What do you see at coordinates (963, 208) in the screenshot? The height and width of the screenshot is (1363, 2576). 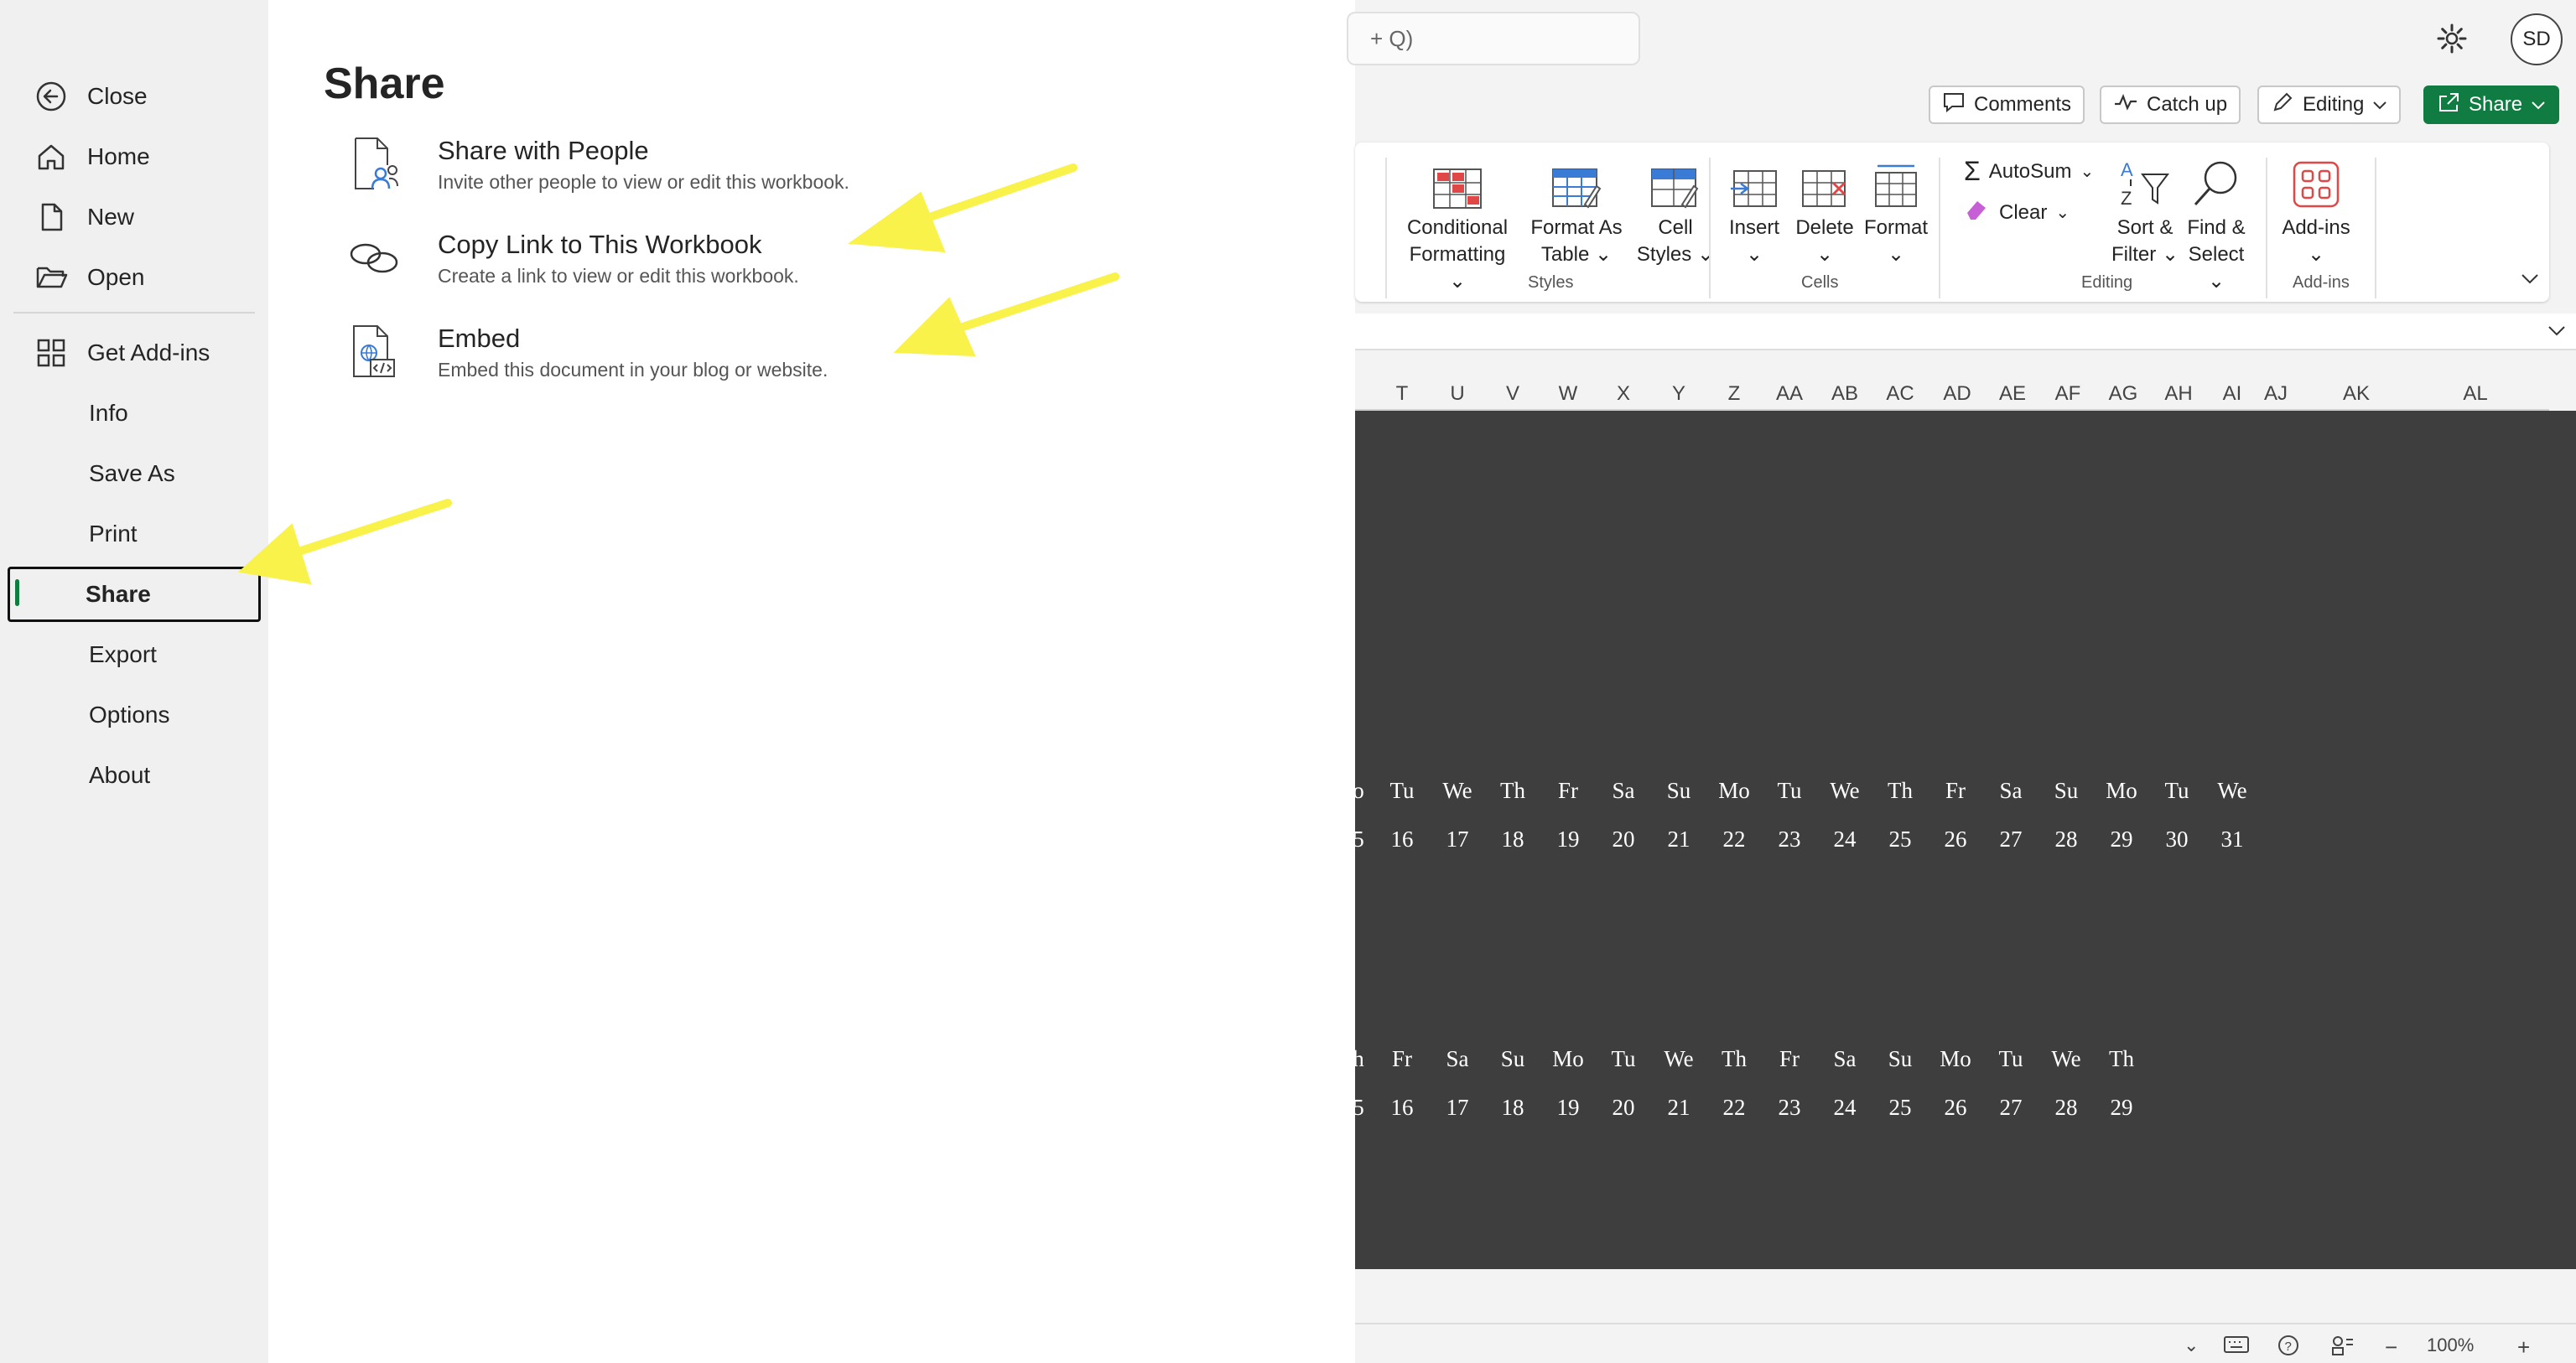 I see `arrow-to-copy-link` at bounding box center [963, 208].